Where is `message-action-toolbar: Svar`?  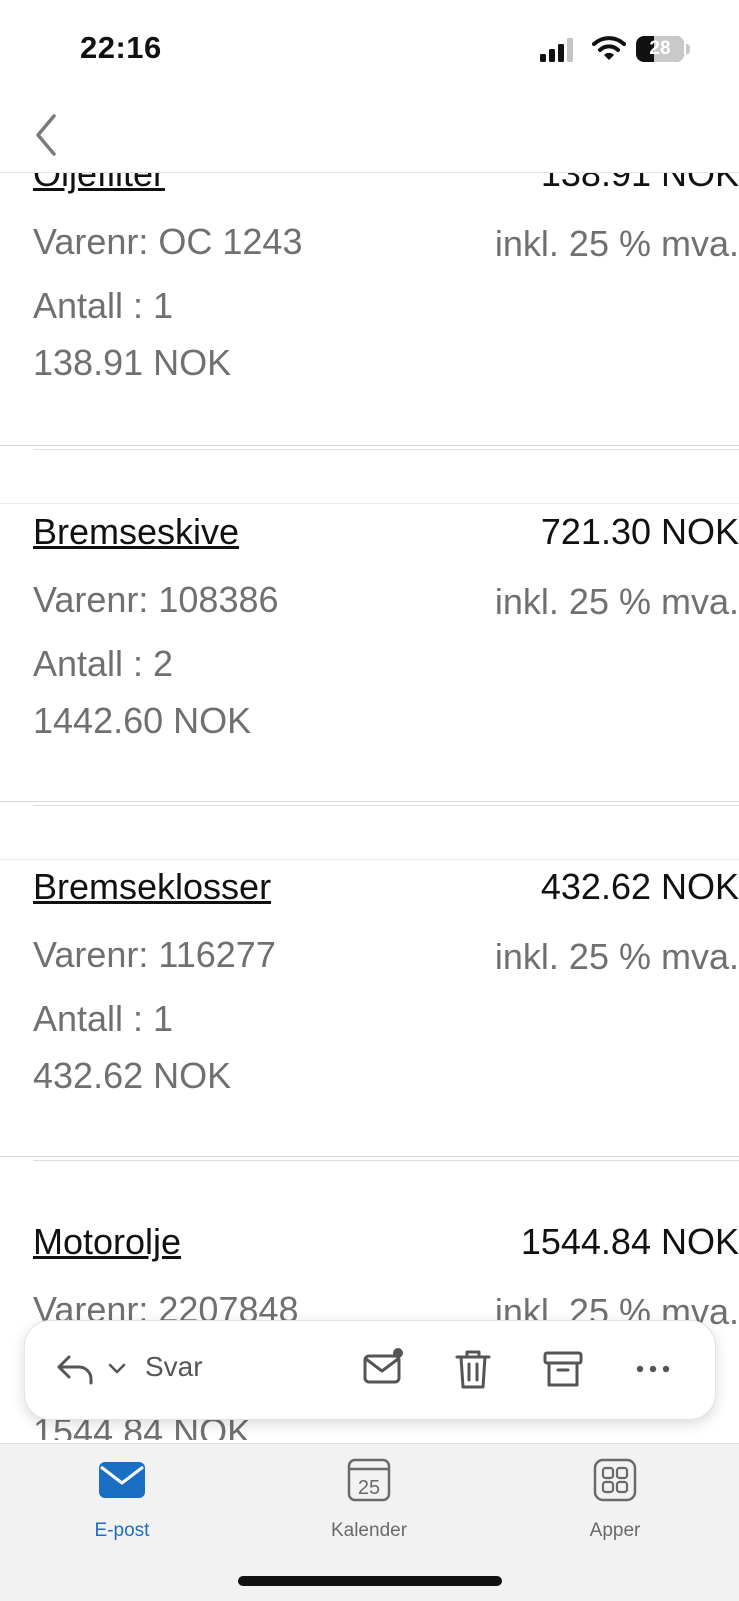
message-action-toolbar: Svar is located at coordinates (370, 1370).